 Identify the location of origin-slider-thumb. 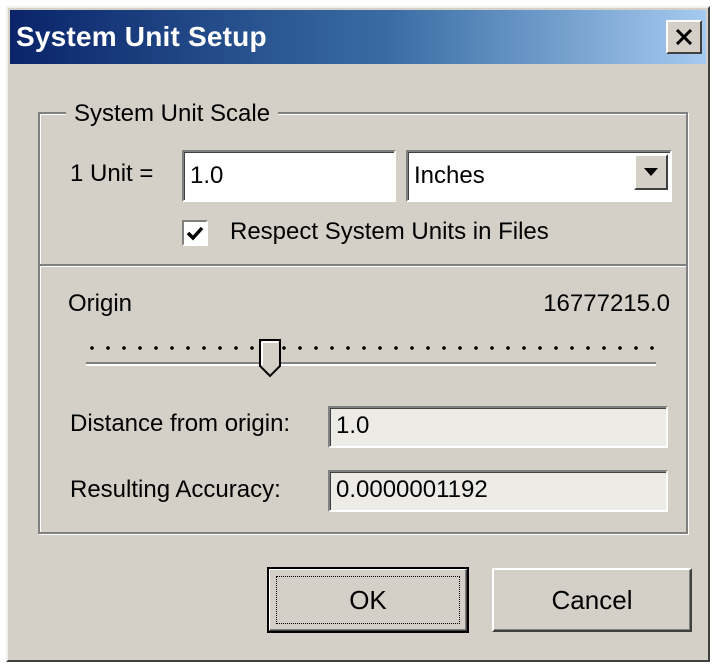
(270, 358).